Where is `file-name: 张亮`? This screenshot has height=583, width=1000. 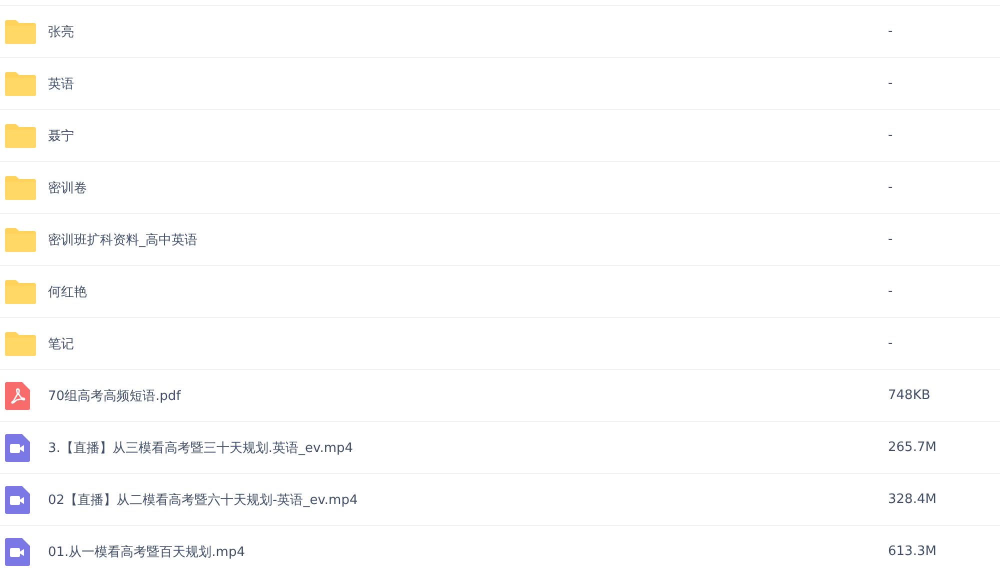 file-name: 张亮 is located at coordinates (468, 31).